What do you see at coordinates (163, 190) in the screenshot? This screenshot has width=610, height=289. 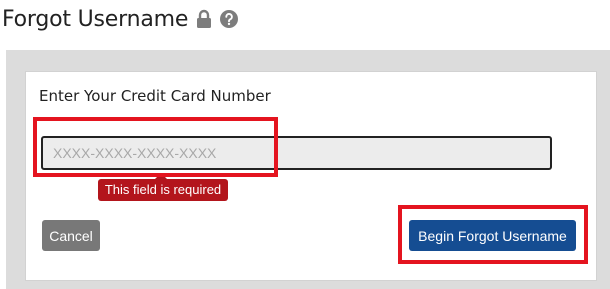 I see `error-message: This field is required` at bounding box center [163, 190].